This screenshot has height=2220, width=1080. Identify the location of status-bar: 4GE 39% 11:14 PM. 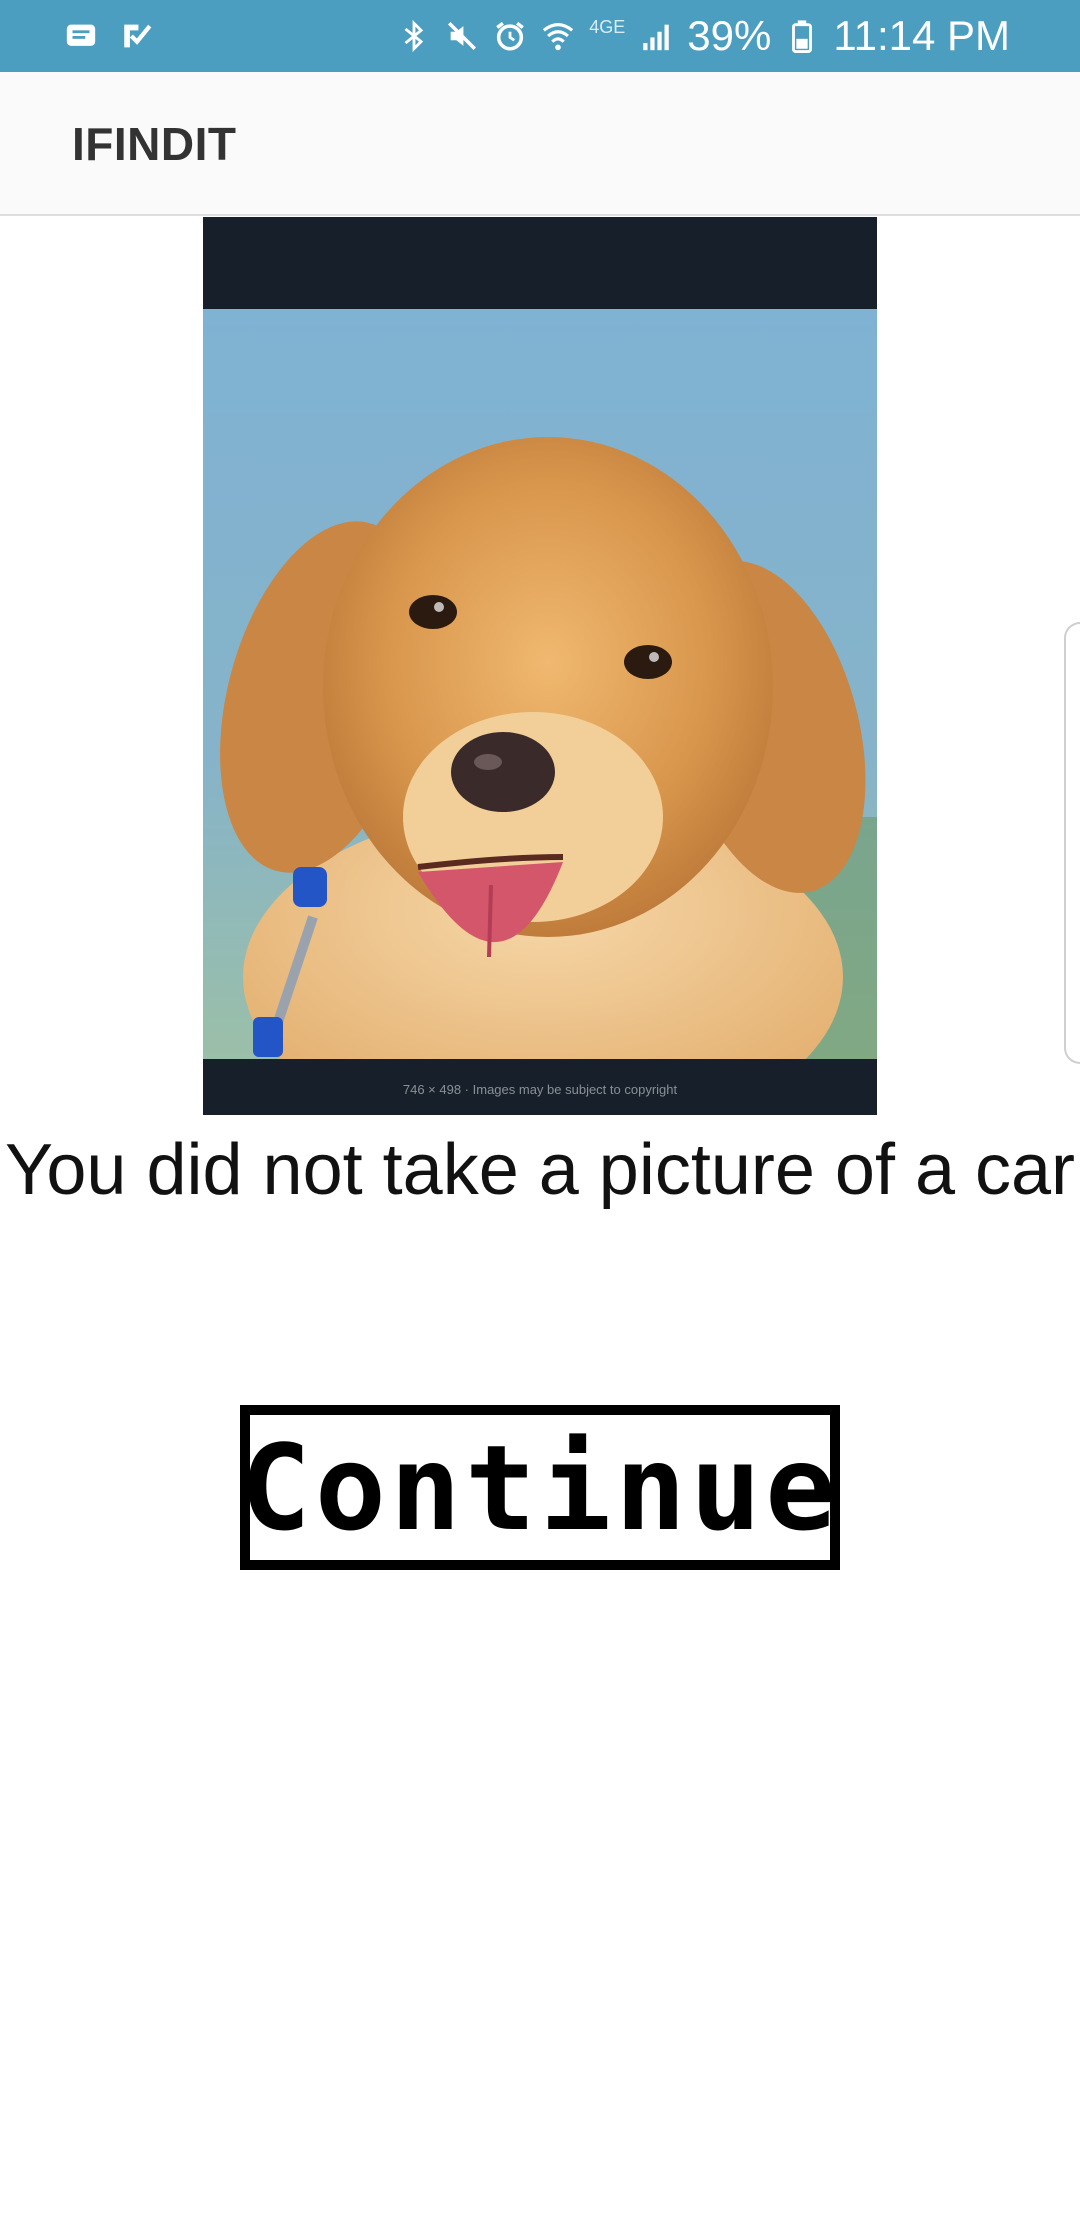
(540, 36).